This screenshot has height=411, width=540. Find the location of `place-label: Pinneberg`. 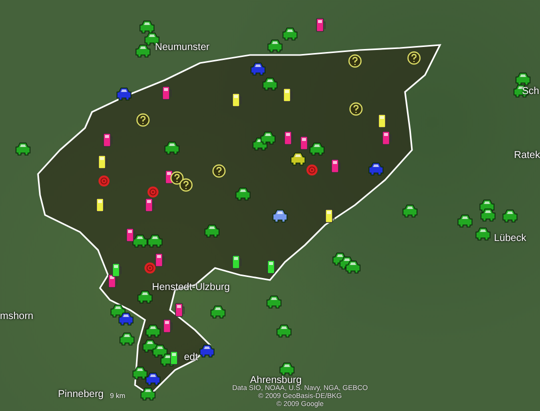

place-label: Pinneberg is located at coordinates (81, 395).